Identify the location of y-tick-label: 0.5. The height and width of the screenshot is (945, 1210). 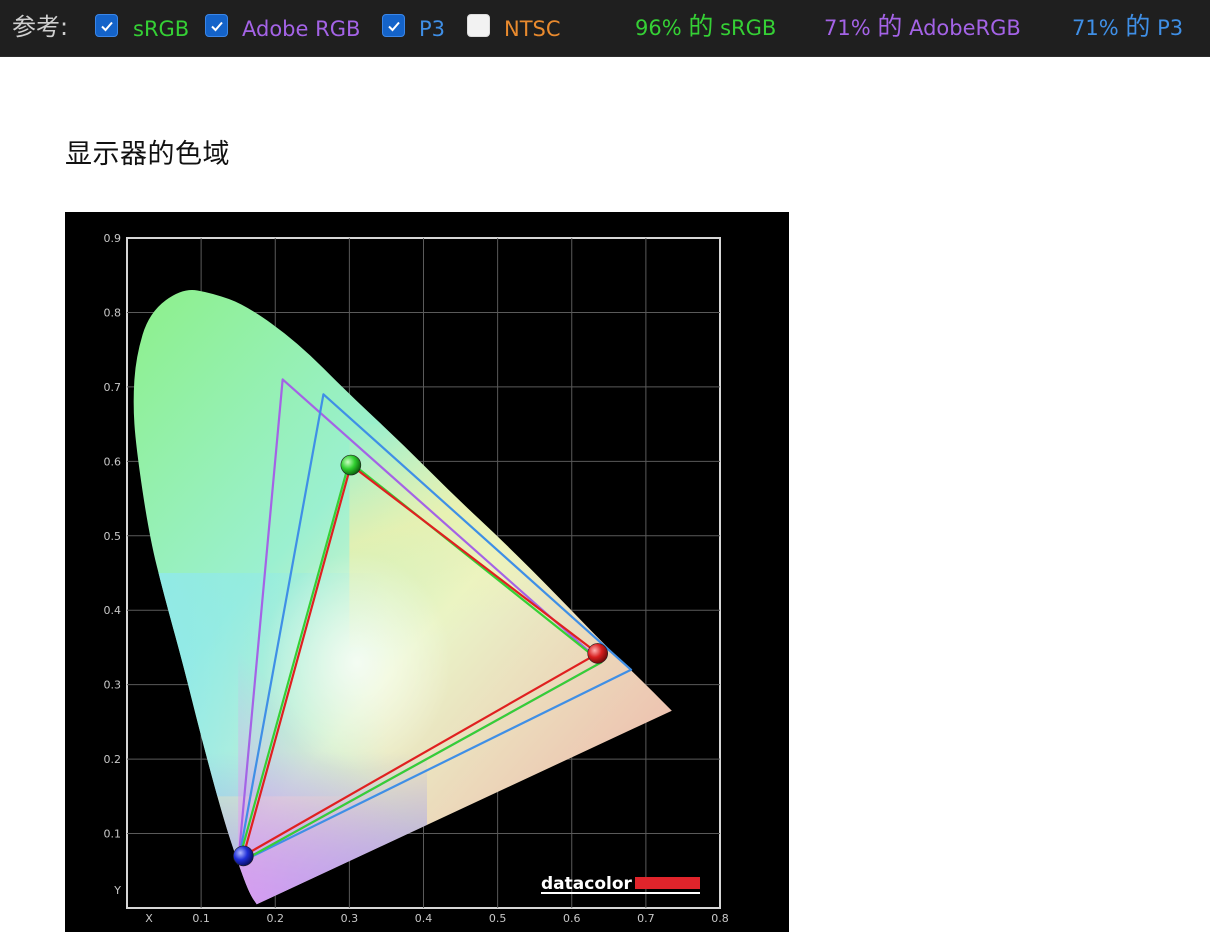
(113, 536).